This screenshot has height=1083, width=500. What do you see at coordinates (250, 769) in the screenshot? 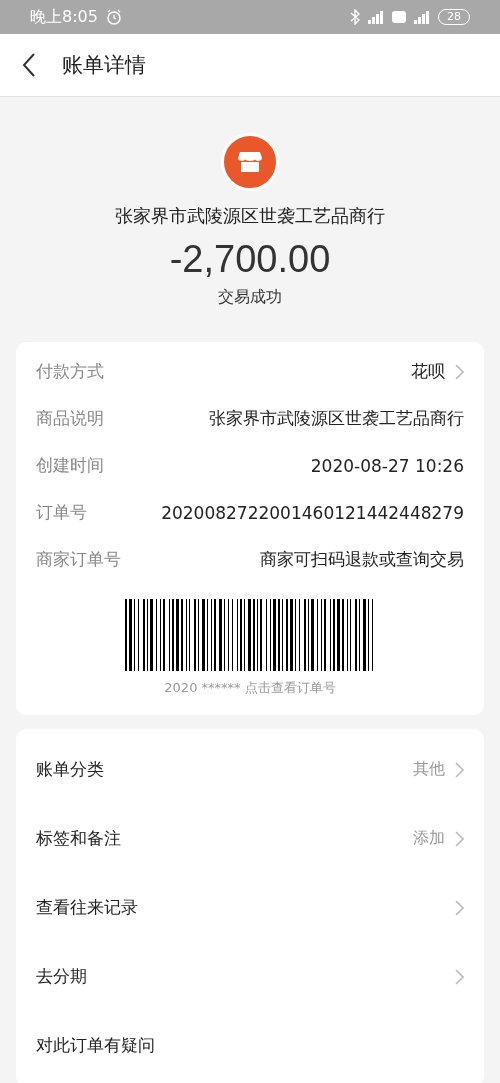
I see `action-row: 账单分类 其他` at bounding box center [250, 769].